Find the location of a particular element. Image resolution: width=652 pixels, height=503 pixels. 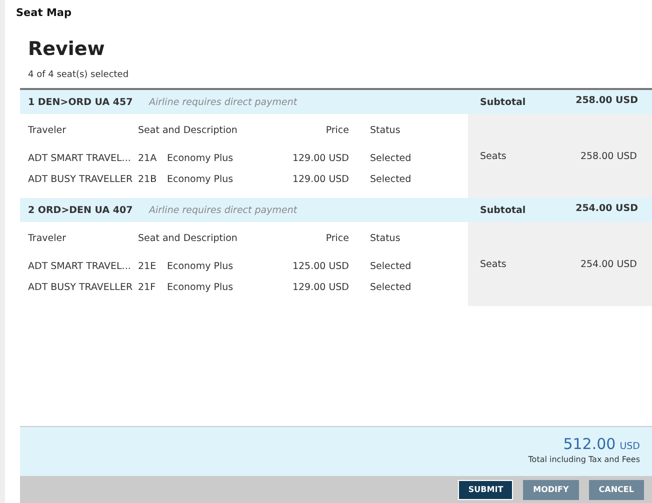

seat-cell-text: 21E is located at coordinates (148, 266).